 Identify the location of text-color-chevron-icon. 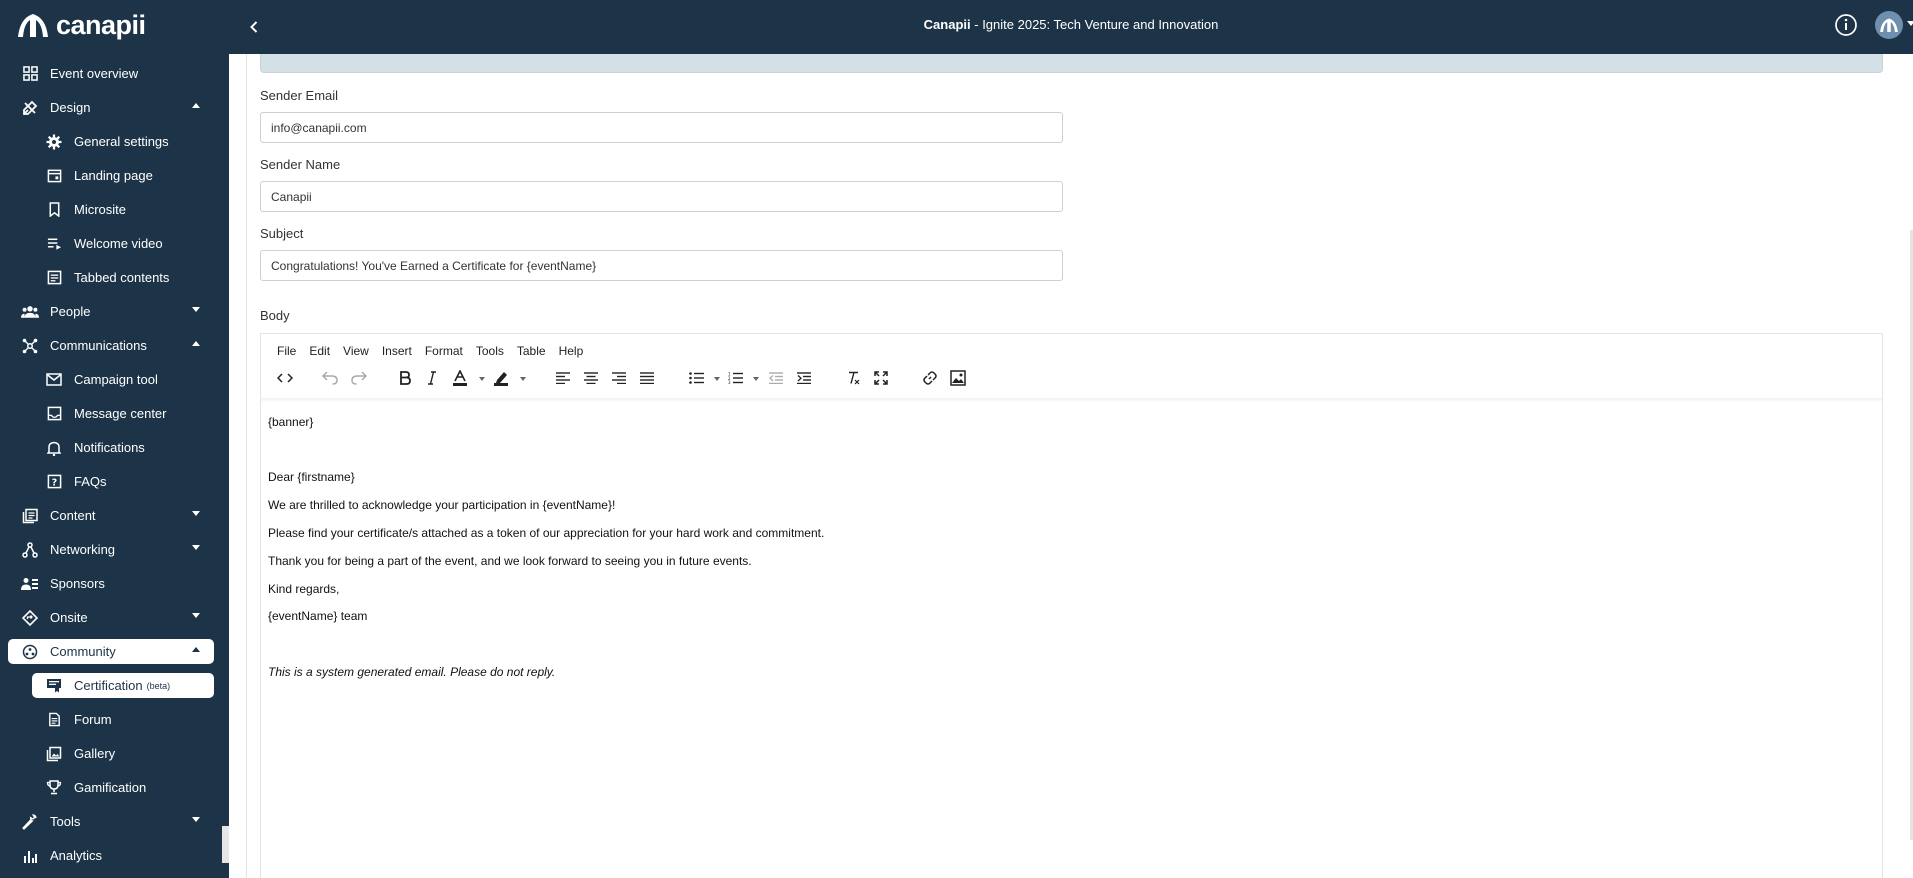
(482, 379).